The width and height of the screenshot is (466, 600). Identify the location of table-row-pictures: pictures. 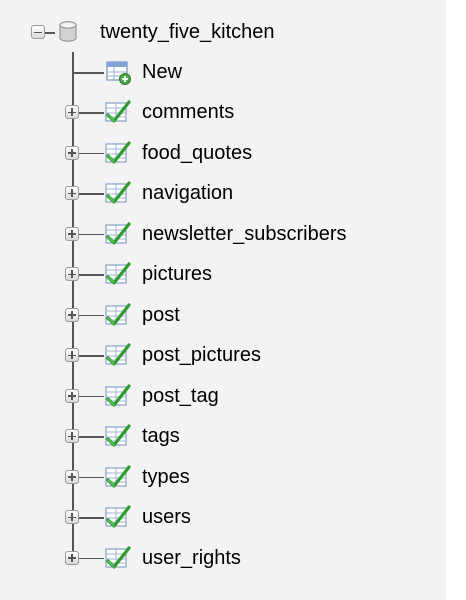
(220, 274).